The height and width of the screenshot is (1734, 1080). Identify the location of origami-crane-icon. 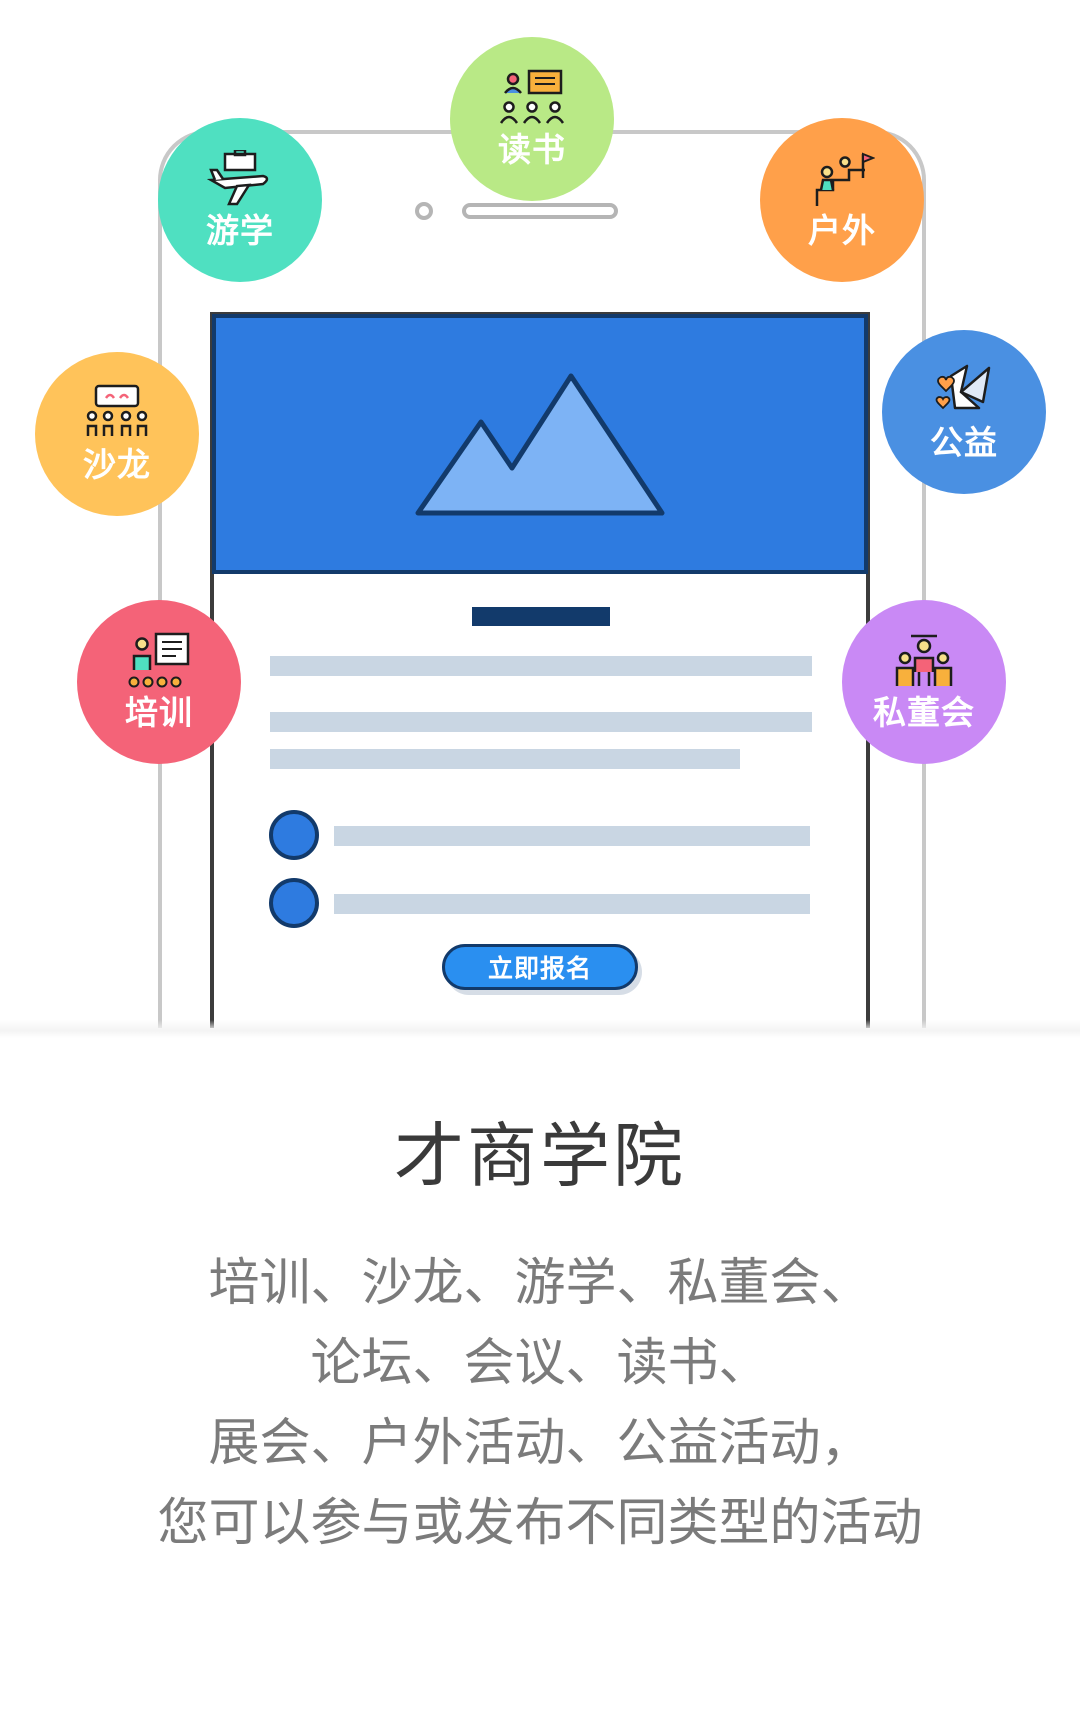
(963, 387).